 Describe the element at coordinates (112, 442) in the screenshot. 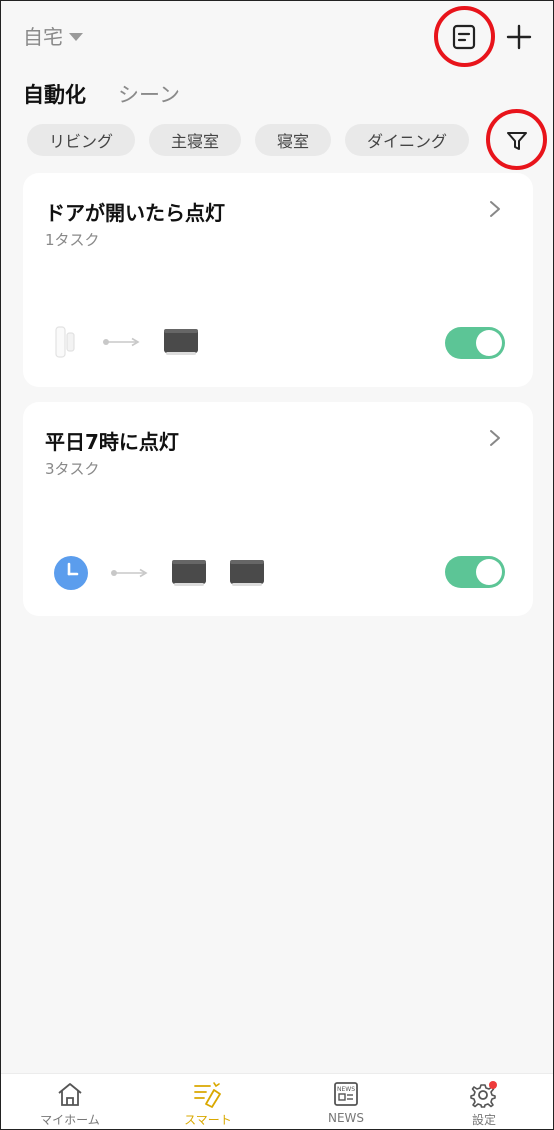

I see `automation-title: 平日7時に点灯` at that location.